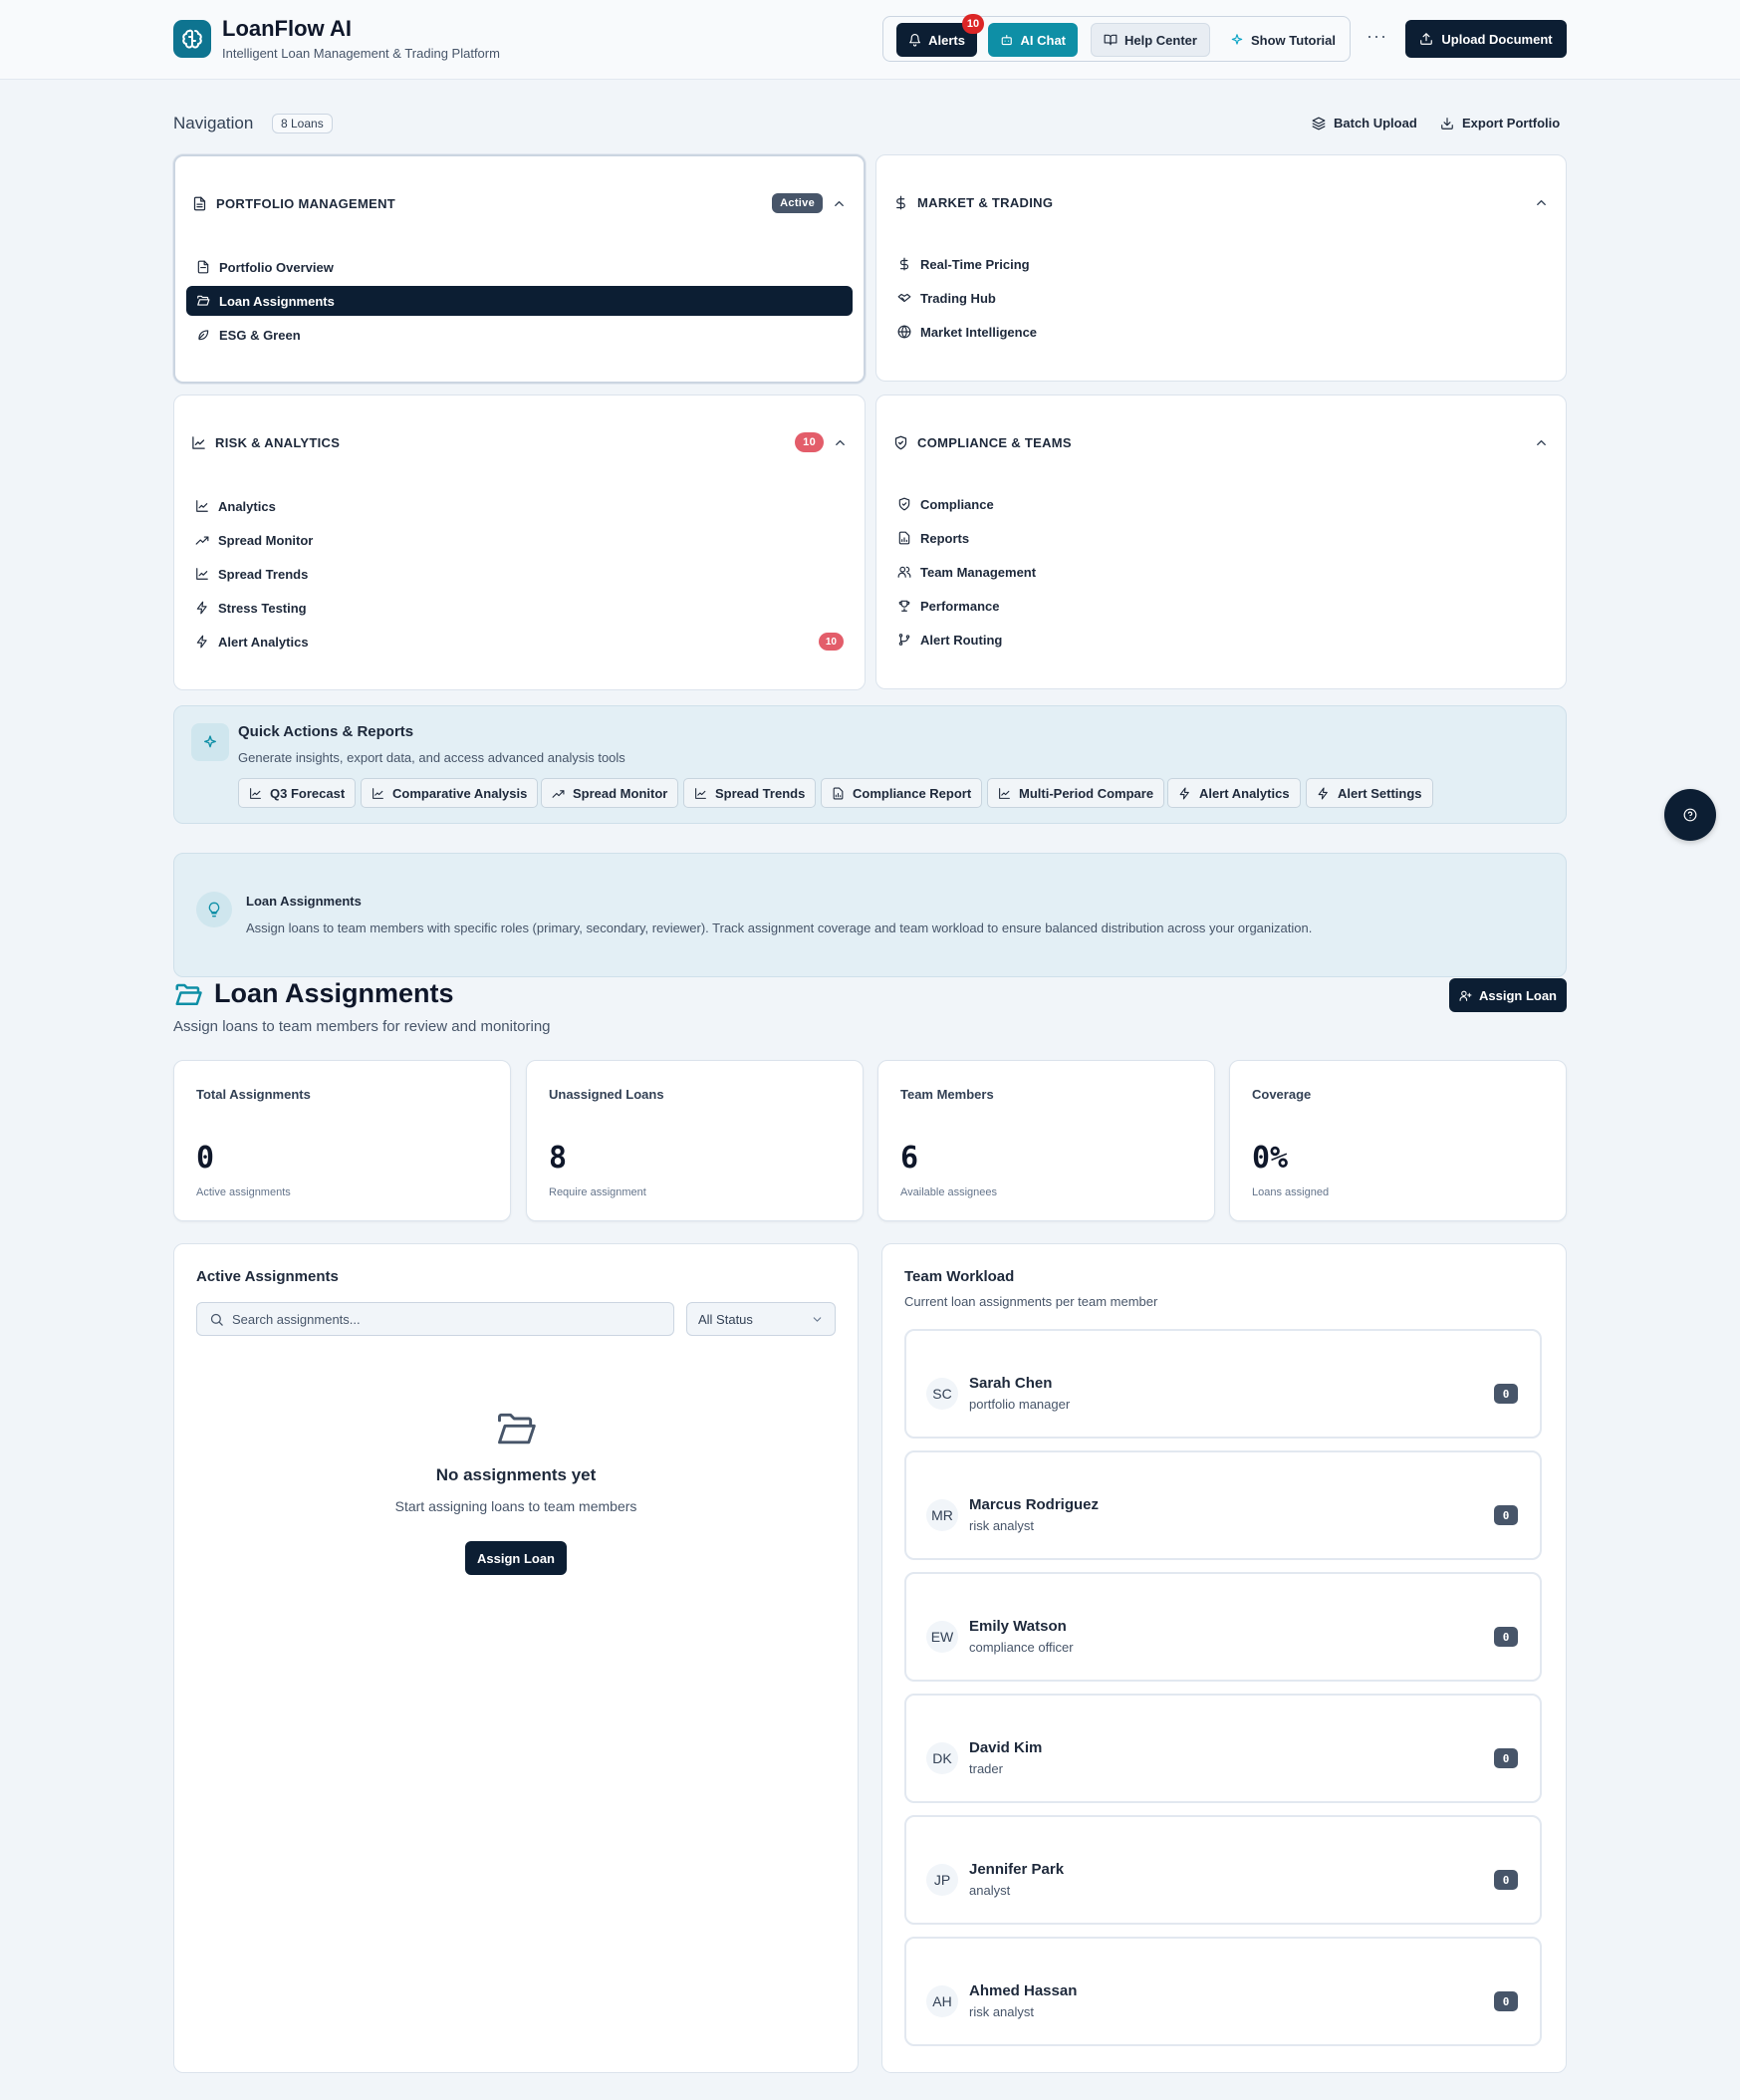 The width and height of the screenshot is (1740, 2100). Describe the element at coordinates (958, 298) in the screenshot. I see `nav-item-label: Trading Hub` at that location.